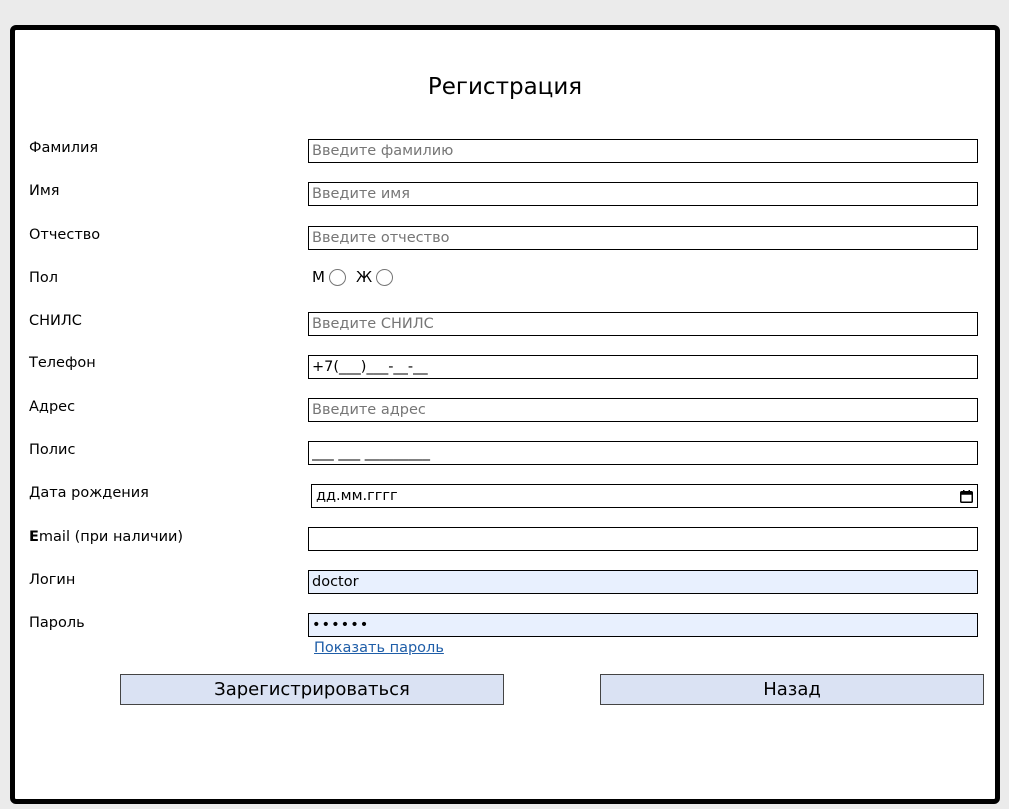 The height and width of the screenshot is (809, 1009). I want to click on email-input, so click(643, 539).